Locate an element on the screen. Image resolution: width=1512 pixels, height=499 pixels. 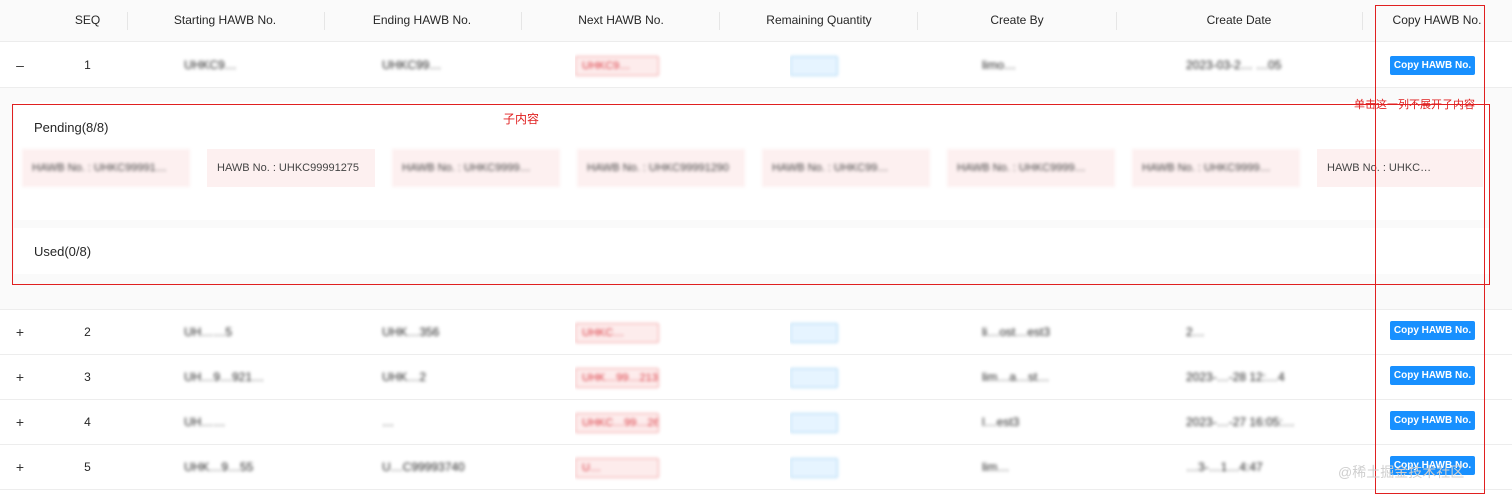
starting-hawb-cell: UHK…9…55 is located at coordinates (219, 467).